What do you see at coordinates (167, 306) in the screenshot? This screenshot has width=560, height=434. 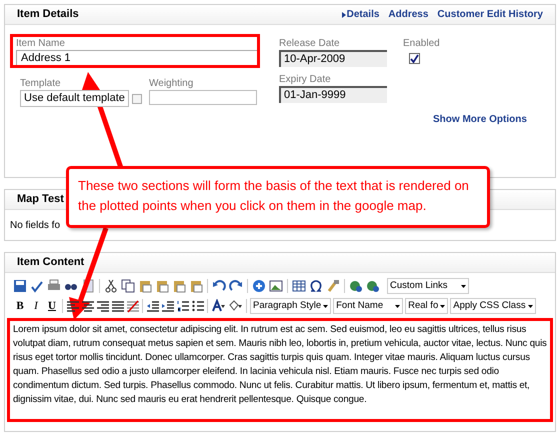 I see `indent-icon` at bounding box center [167, 306].